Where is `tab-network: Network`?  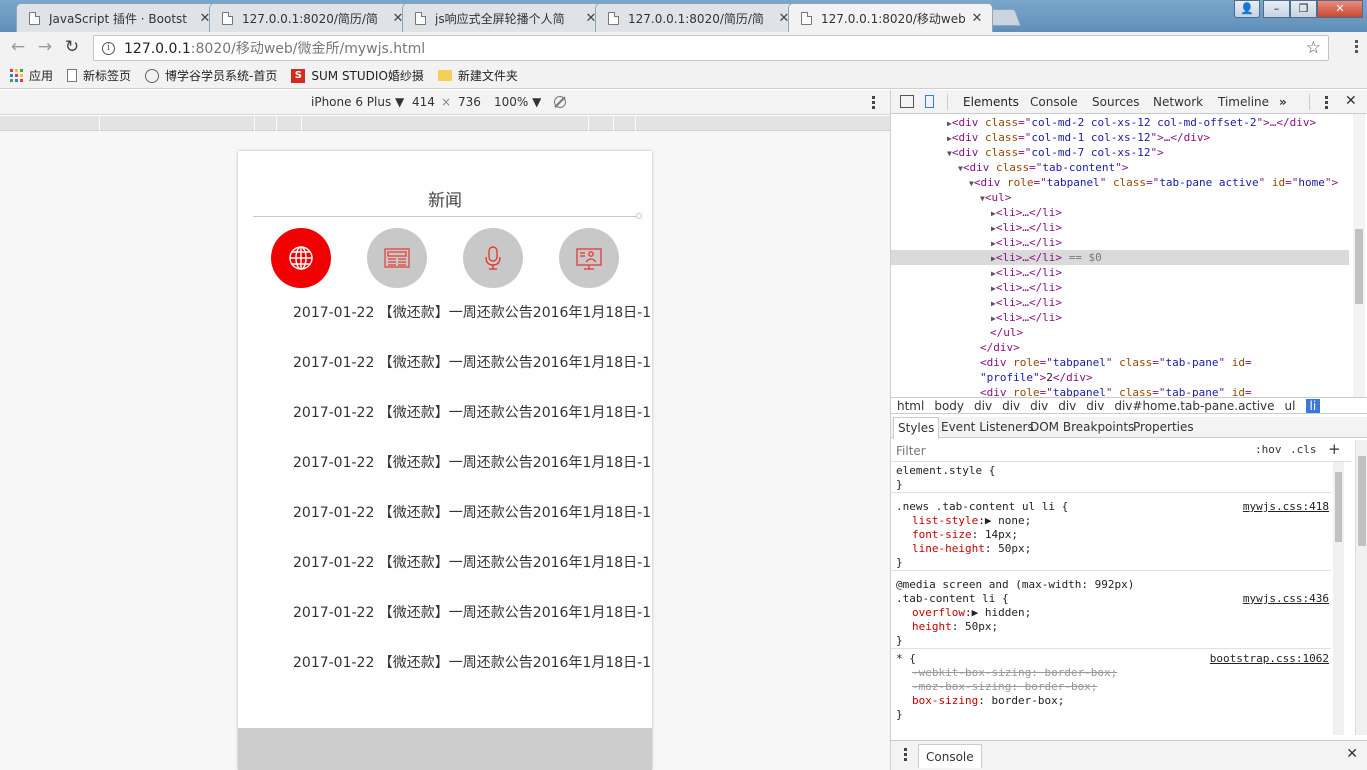
tab-network: Network is located at coordinates (1178, 102).